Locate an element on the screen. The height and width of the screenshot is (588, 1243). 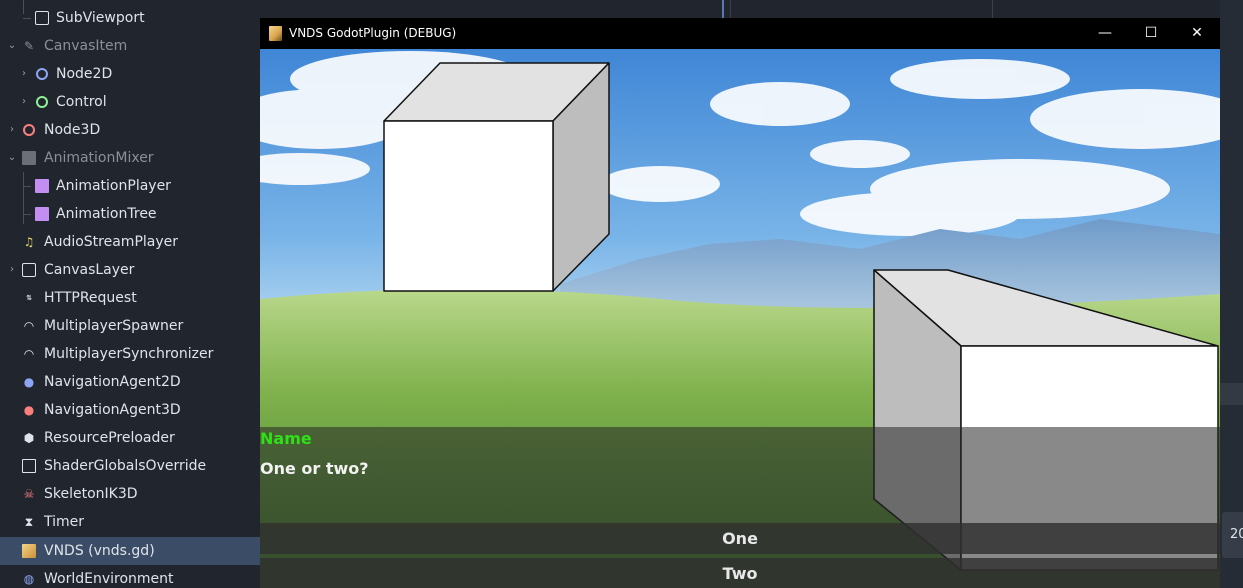
inspector-panel-edge is located at coordinates (1231, 294).